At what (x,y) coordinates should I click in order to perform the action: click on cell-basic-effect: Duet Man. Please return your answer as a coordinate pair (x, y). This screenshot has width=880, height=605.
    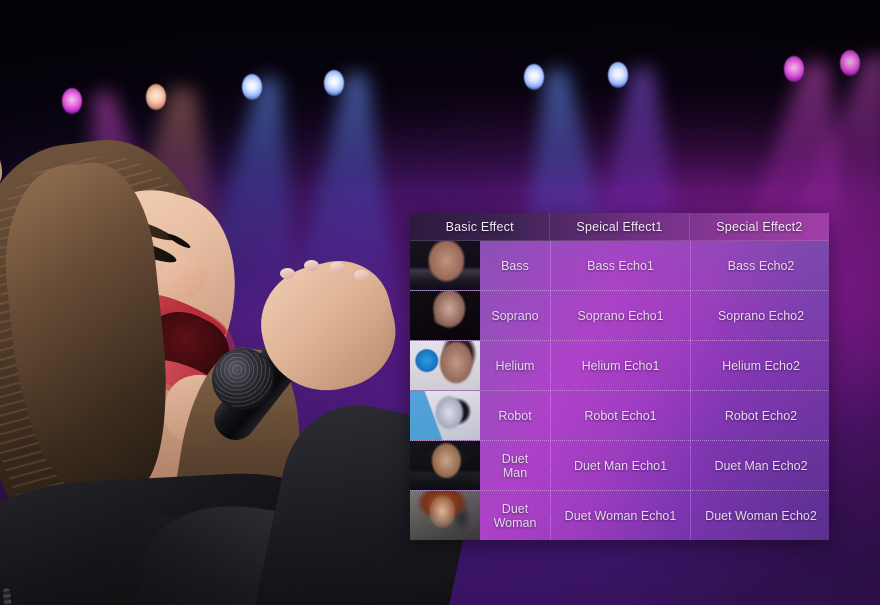
    Looking at the image, I should click on (515, 465).